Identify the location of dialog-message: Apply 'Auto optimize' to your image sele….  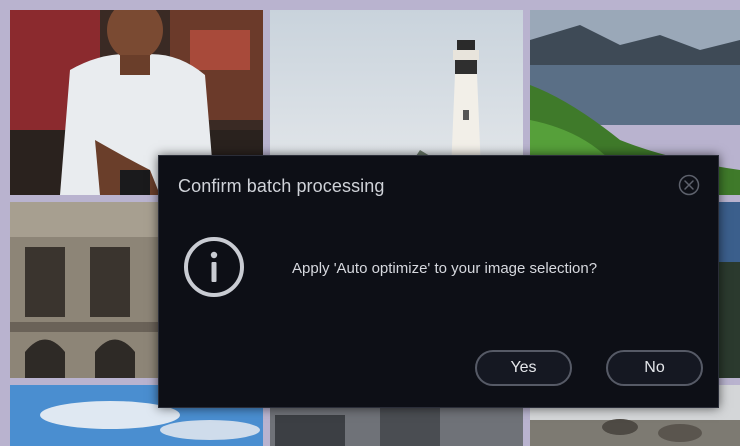
(445, 268).